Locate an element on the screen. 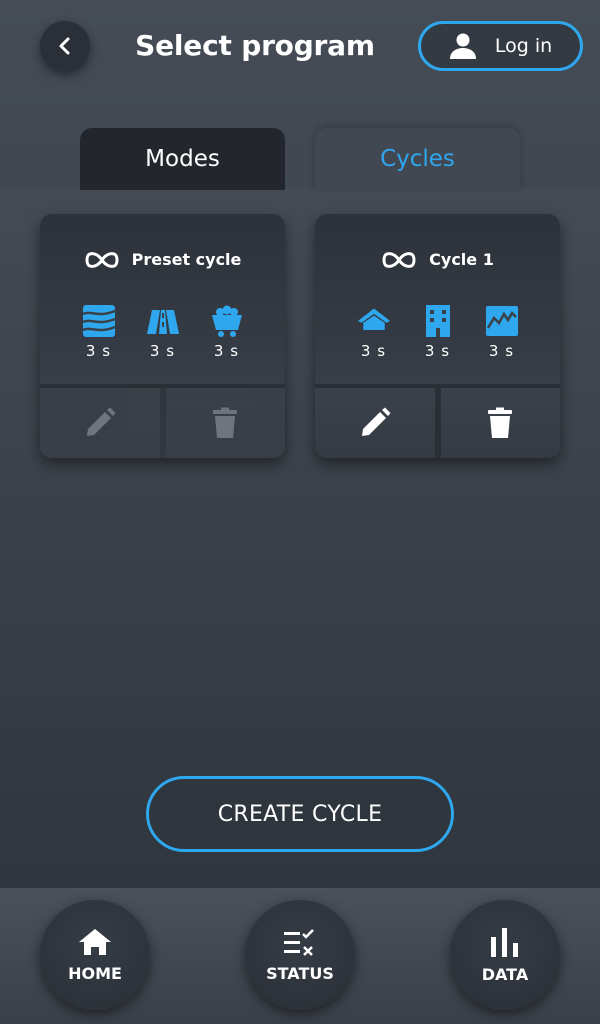 This screenshot has width=600, height=1024. mine-cart-icon is located at coordinates (226, 321).